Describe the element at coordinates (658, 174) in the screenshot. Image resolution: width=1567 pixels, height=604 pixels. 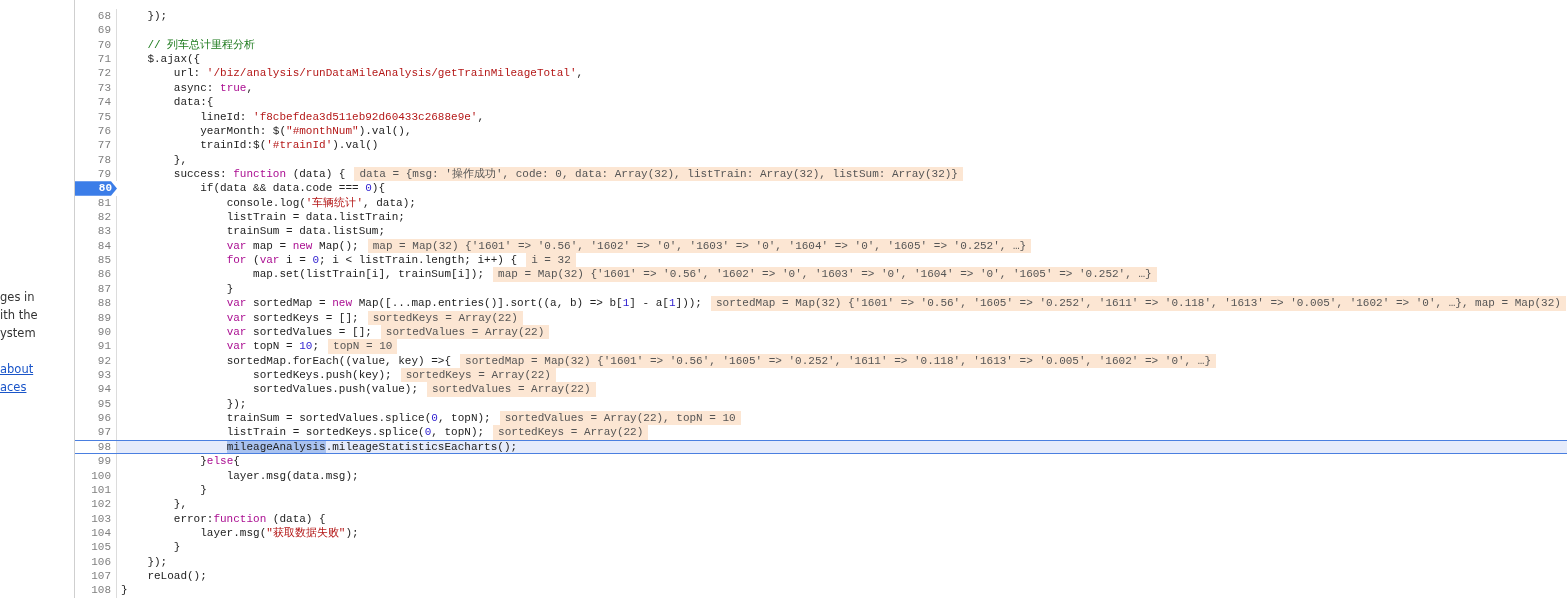
I see `inline-value: data = {msg: '操作成功', code: 0, data: Array(32), listTrain: Array(32), listSum: Array(32)}` at that location.